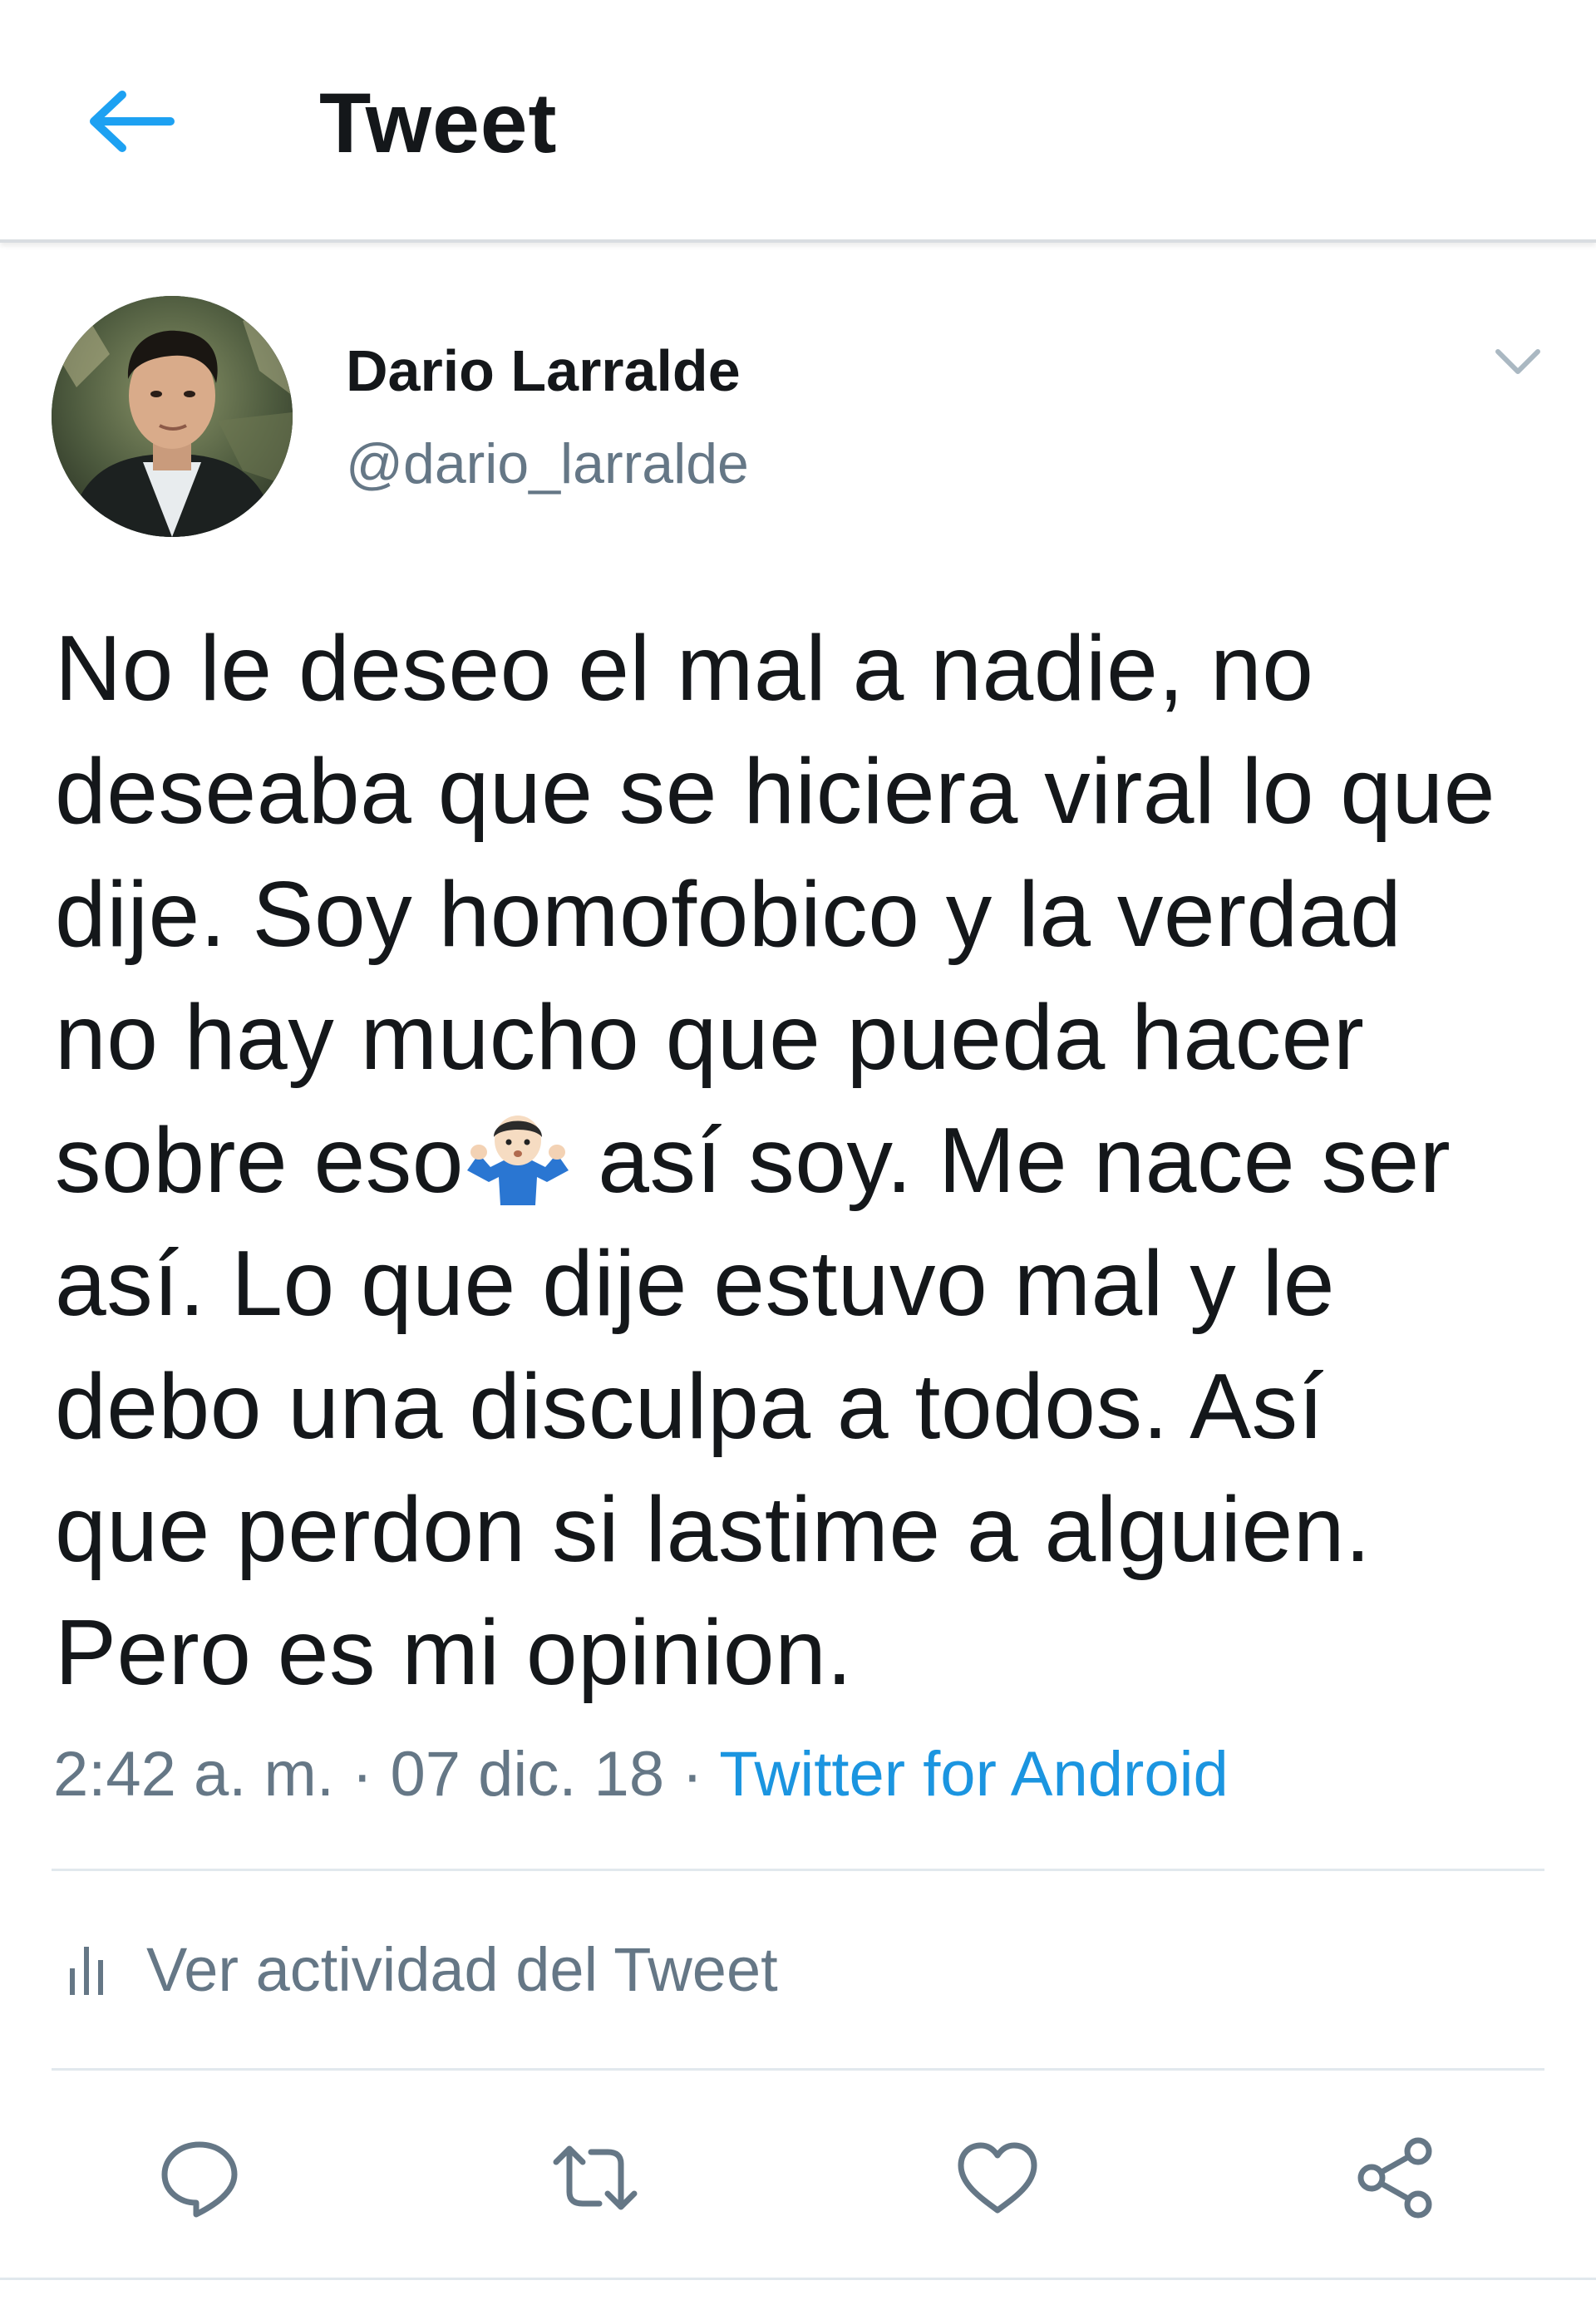 The width and height of the screenshot is (1596, 2305). What do you see at coordinates (438, 123) in the screenshot?
I see `page-title: Tweet` at bounding box center [438, 123].